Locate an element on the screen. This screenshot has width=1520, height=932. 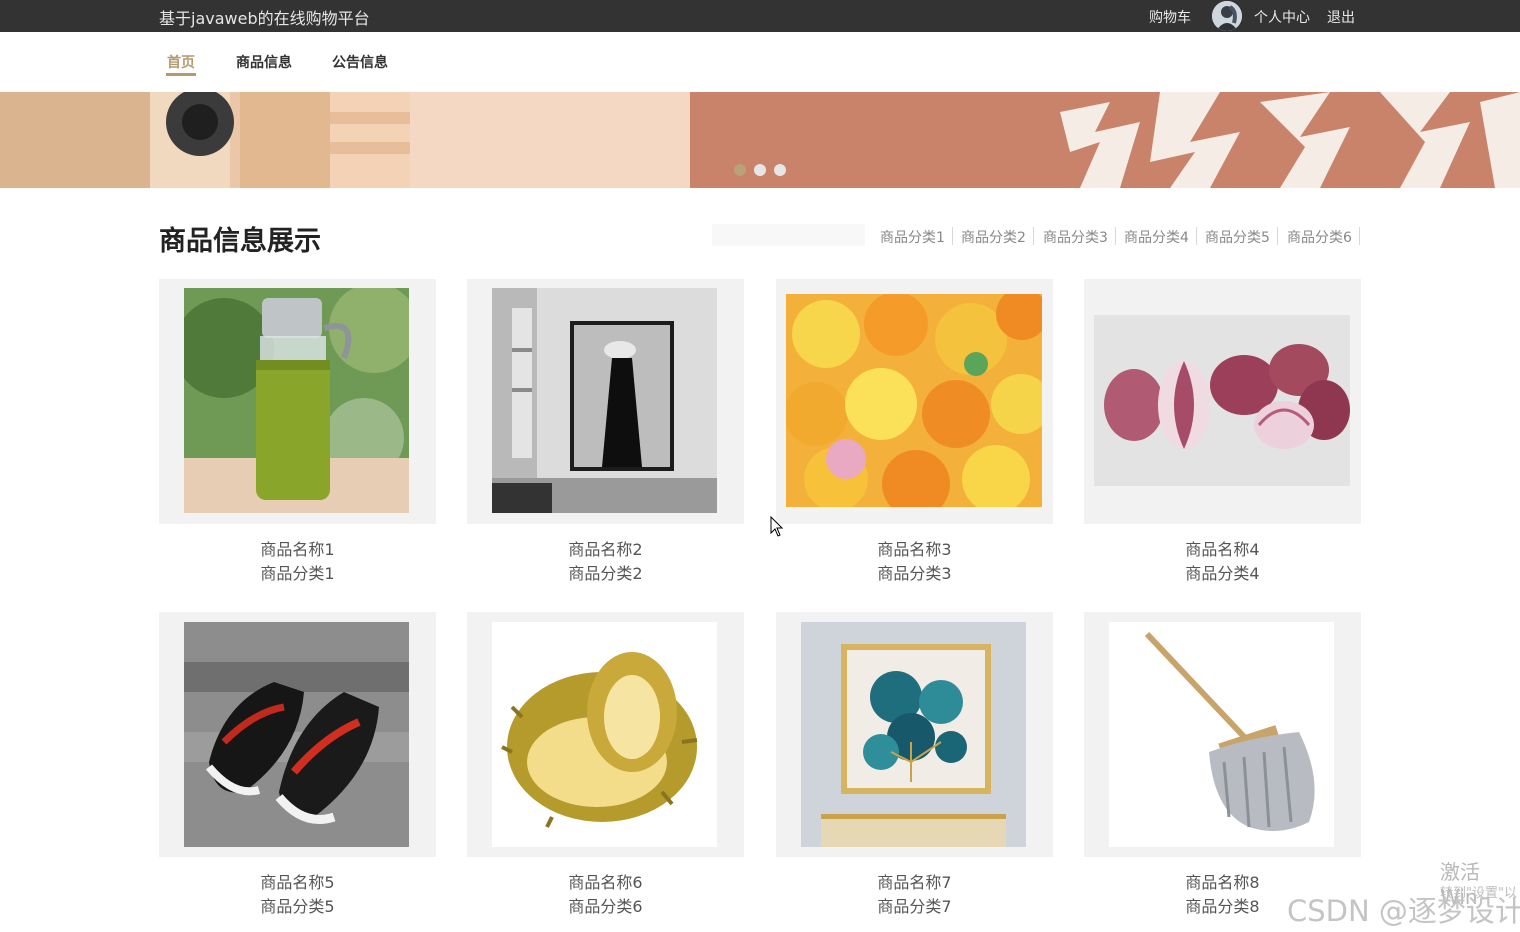
product-category: 商品分类1 is located at coordinates (297, 573).